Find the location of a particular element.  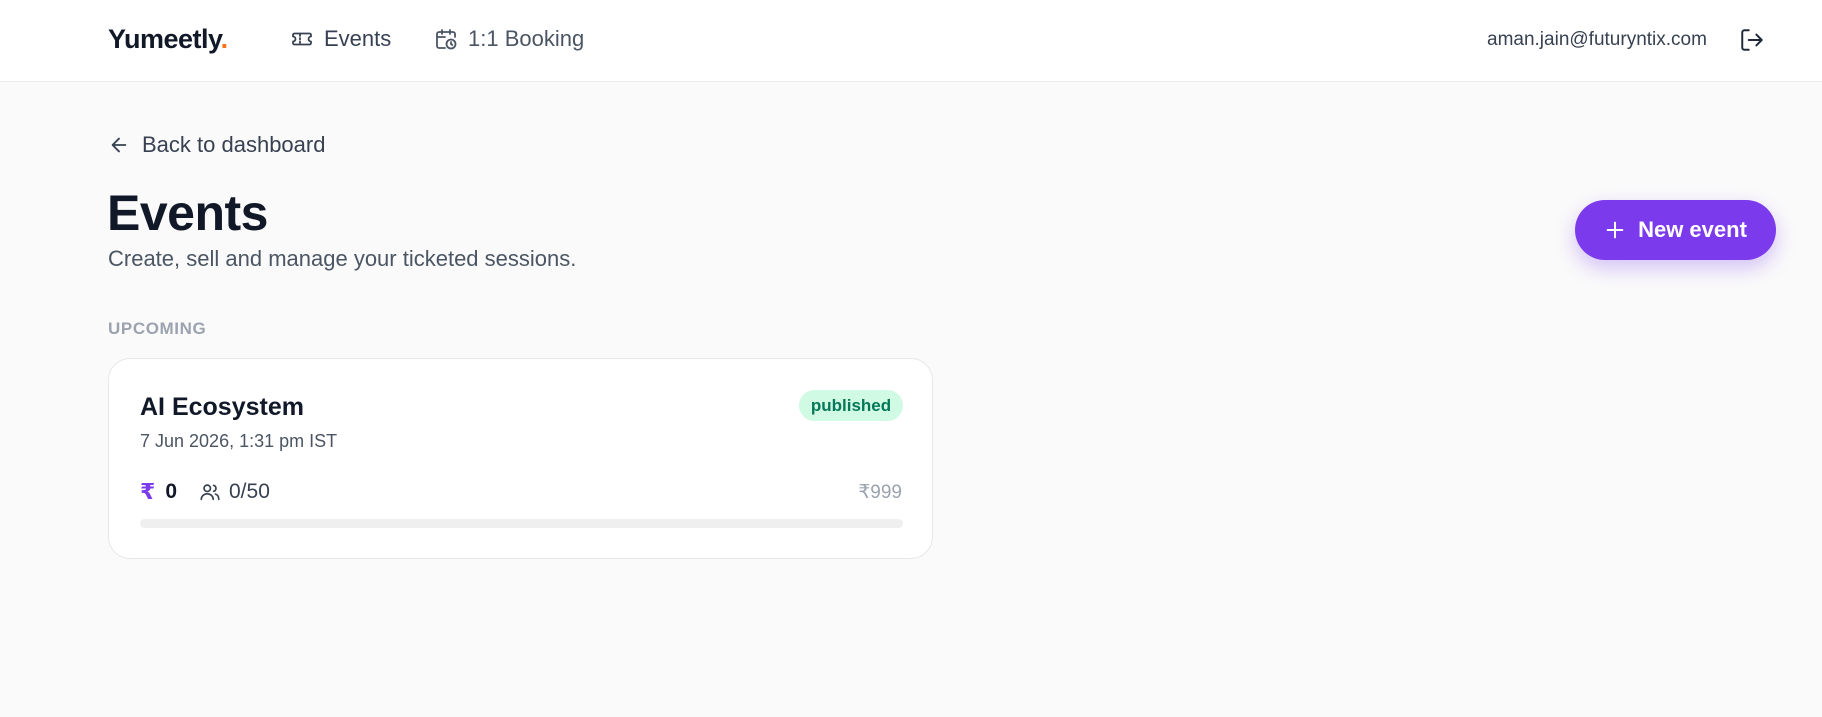

event-stats: ₹ 0 0/50 is located at coordinates (205, 492).